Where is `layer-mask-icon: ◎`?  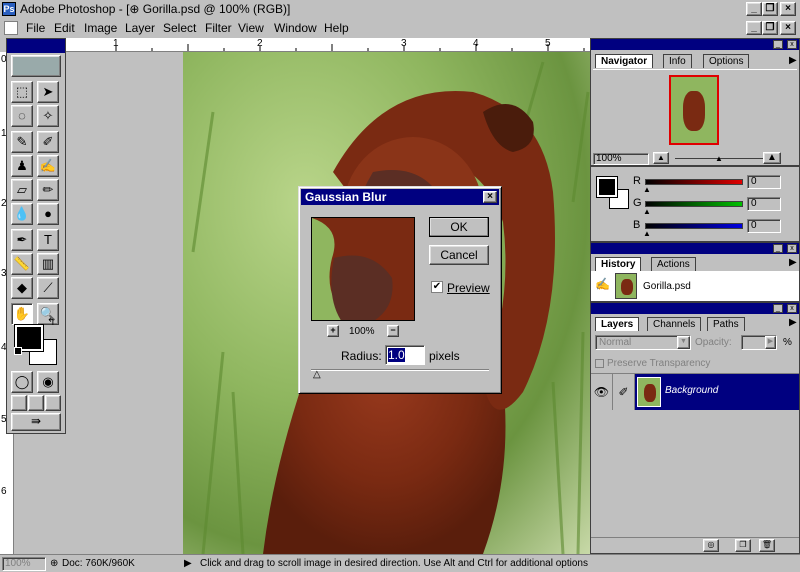
layer-mask-icon: ◎ is located at coordinates (711, 545).